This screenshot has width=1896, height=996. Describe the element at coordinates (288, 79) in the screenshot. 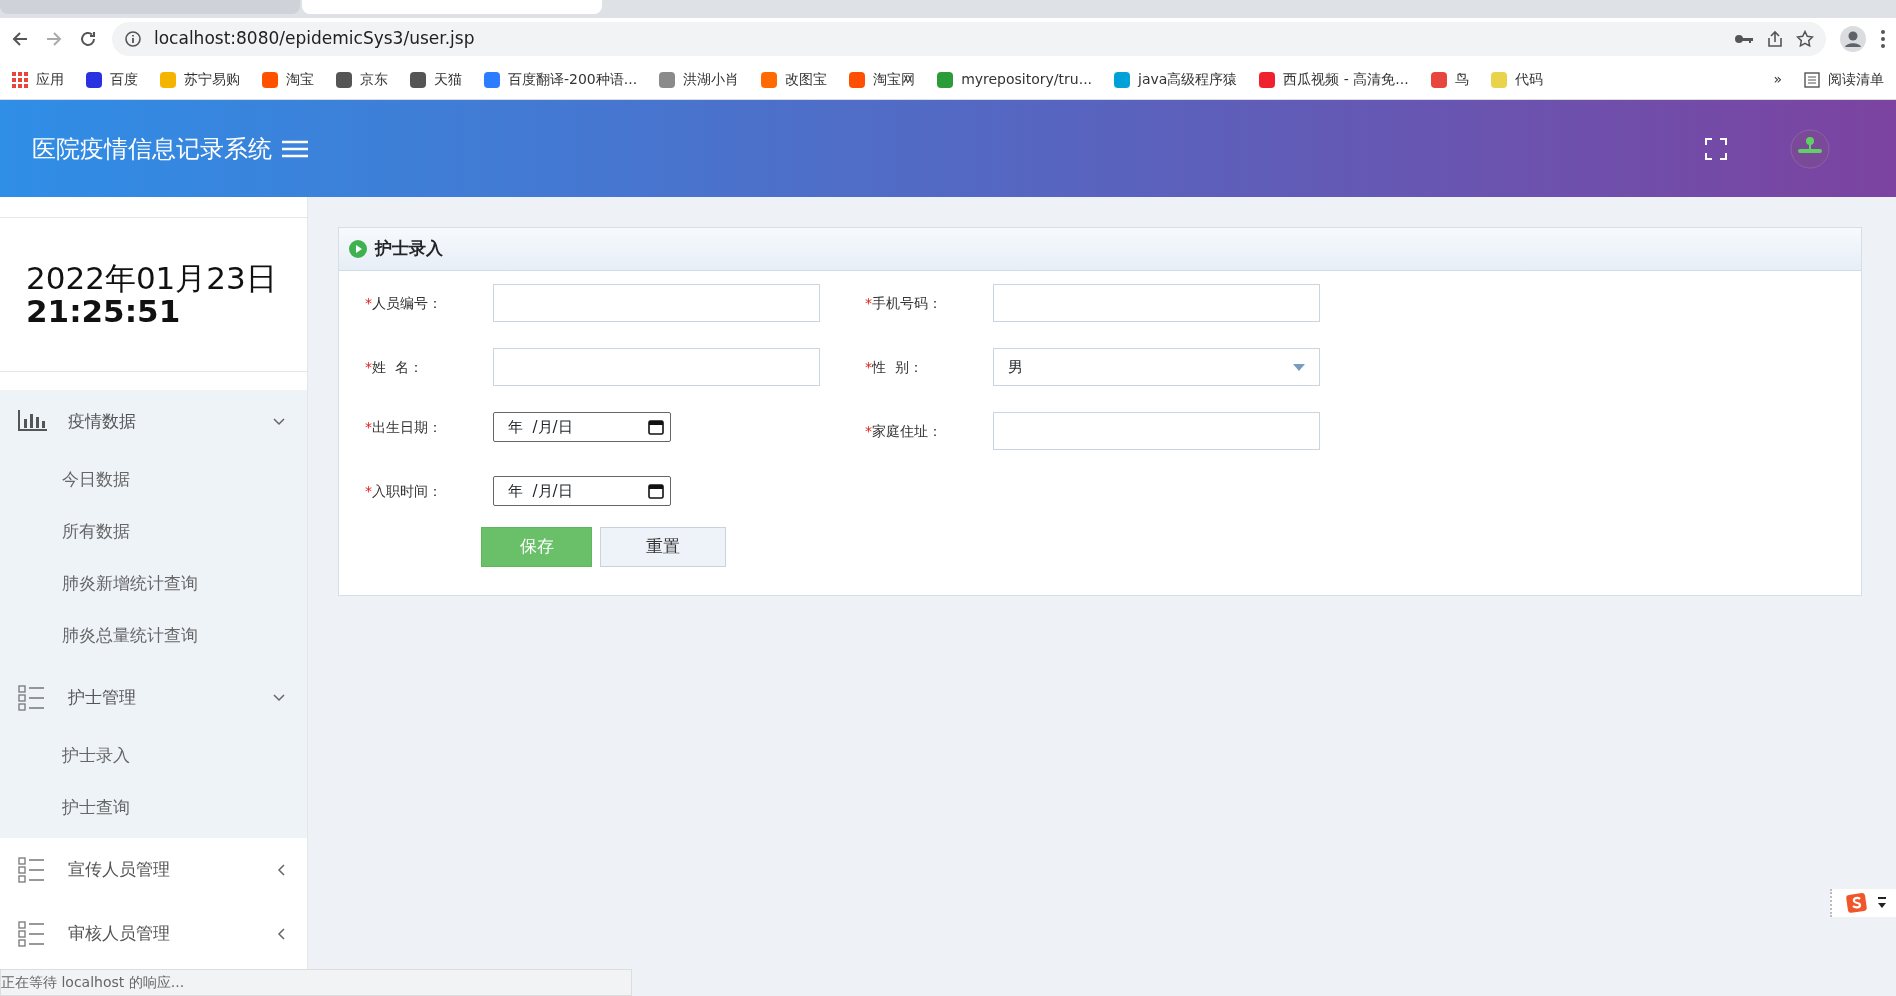

I see `bookmark: 淘宝` at that location.